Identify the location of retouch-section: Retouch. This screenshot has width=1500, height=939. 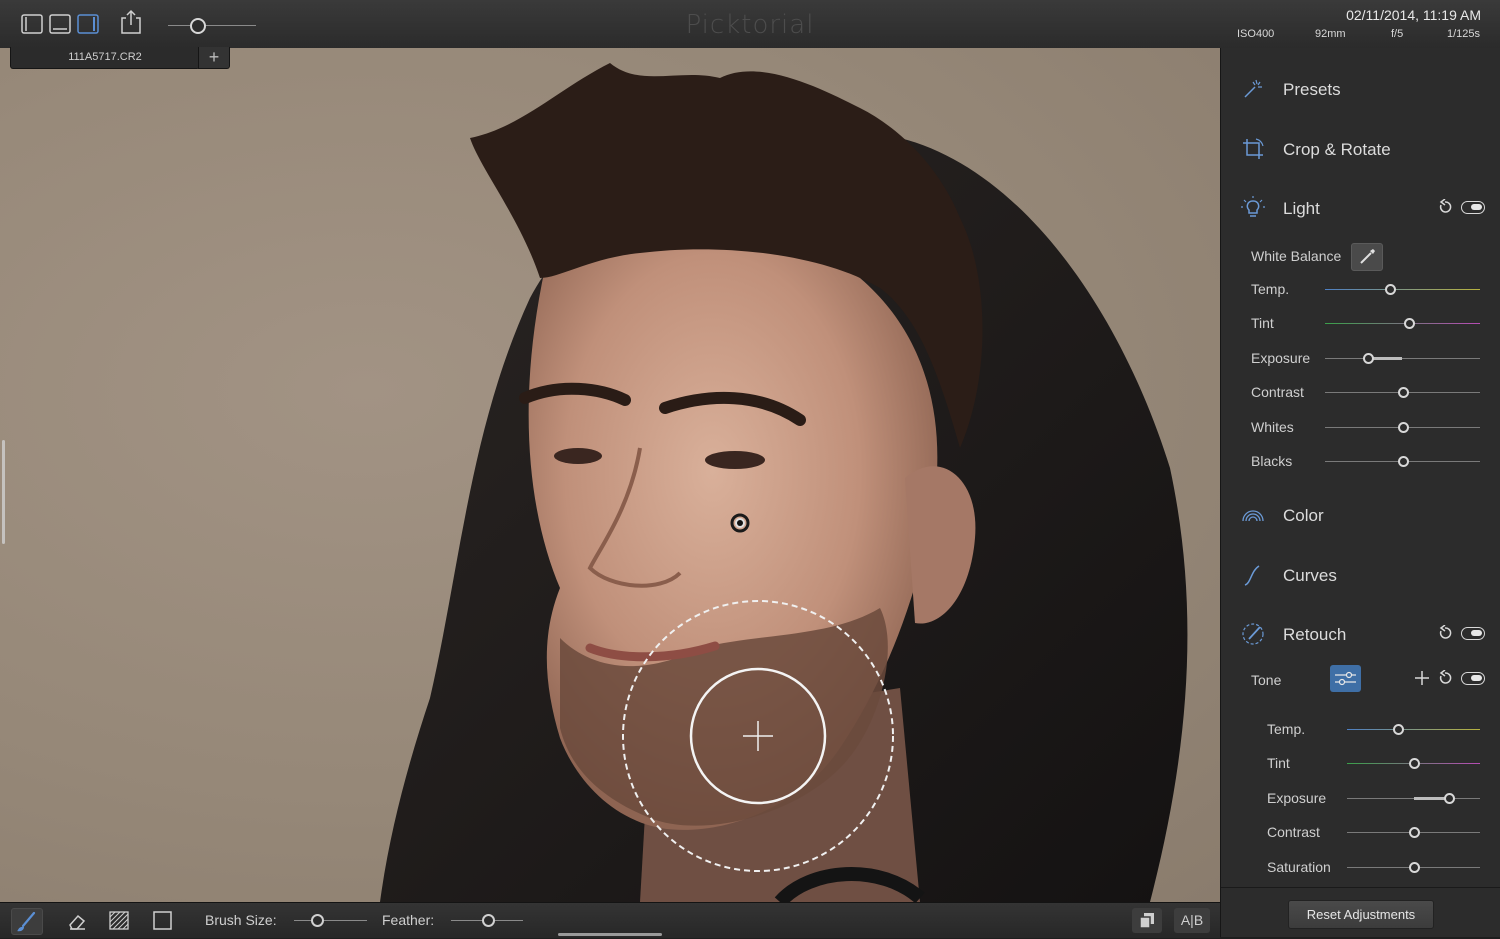
(1360, 634).